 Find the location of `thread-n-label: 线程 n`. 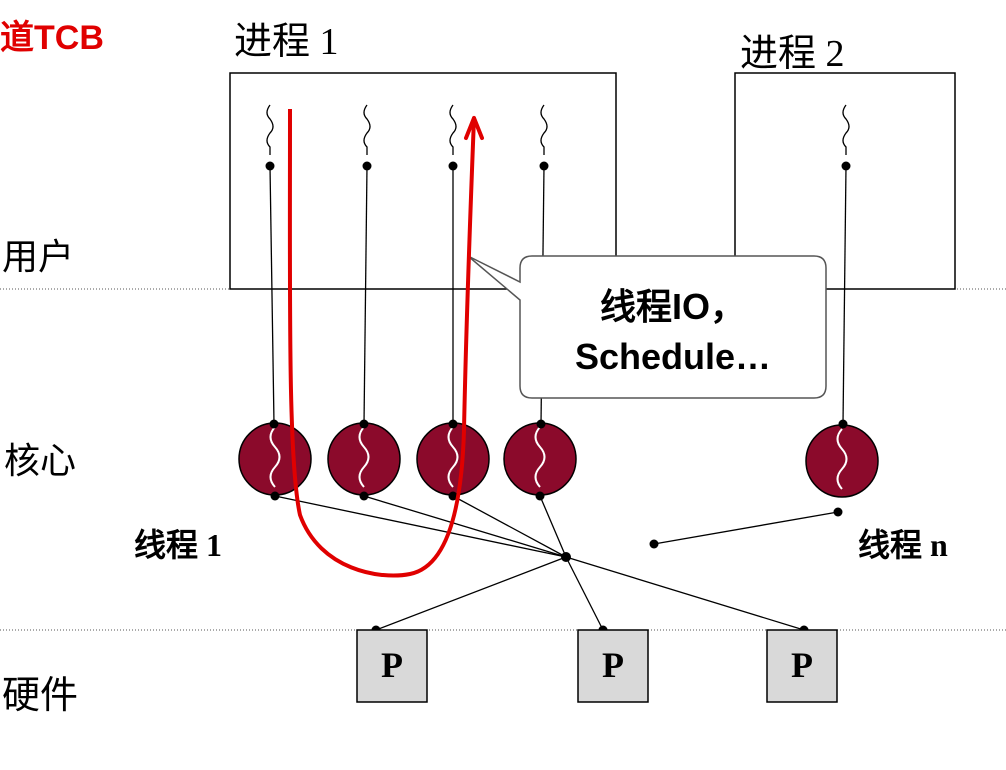

thread-n-label: 线程 n is located at coordinates (903, 545).